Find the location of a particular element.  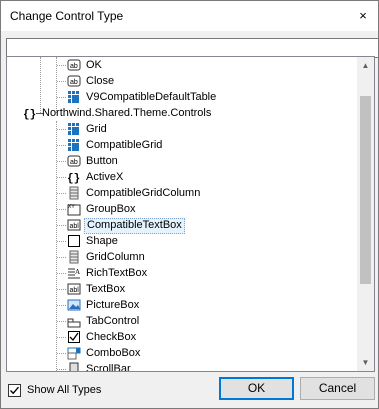

tree-item-label: CompatibleGridColumn is located at coordinates (143, 193).